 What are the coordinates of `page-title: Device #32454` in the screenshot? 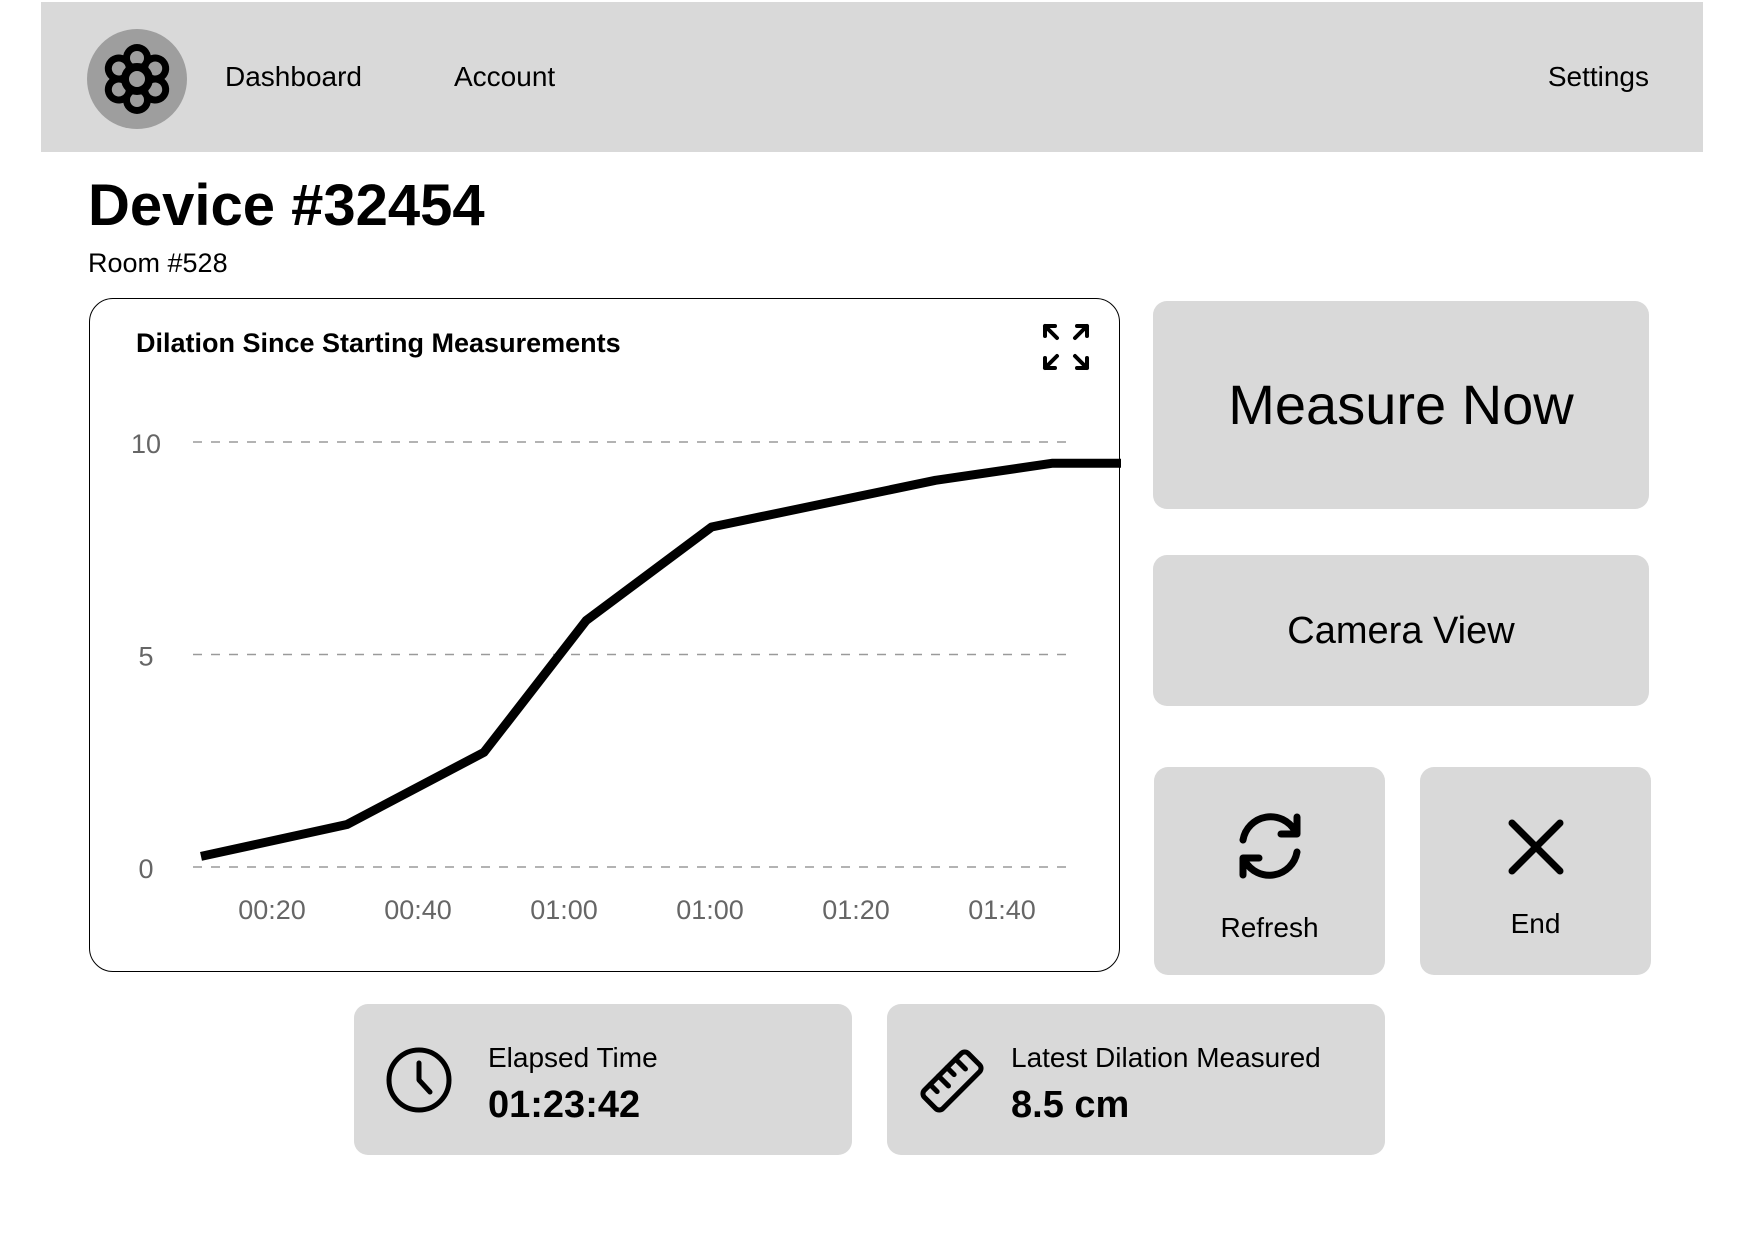 It's located at (286, 205).